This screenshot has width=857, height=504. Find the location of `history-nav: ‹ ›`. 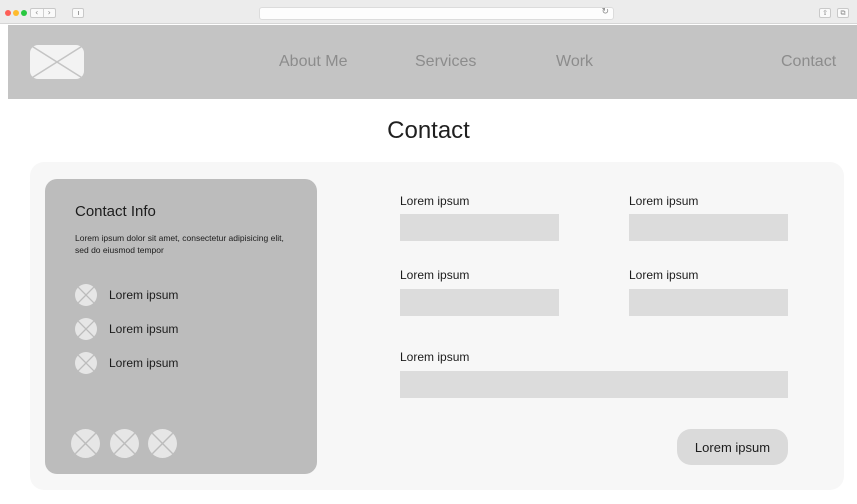

history-nav: ‹ › is located at coordinates (43, 13).